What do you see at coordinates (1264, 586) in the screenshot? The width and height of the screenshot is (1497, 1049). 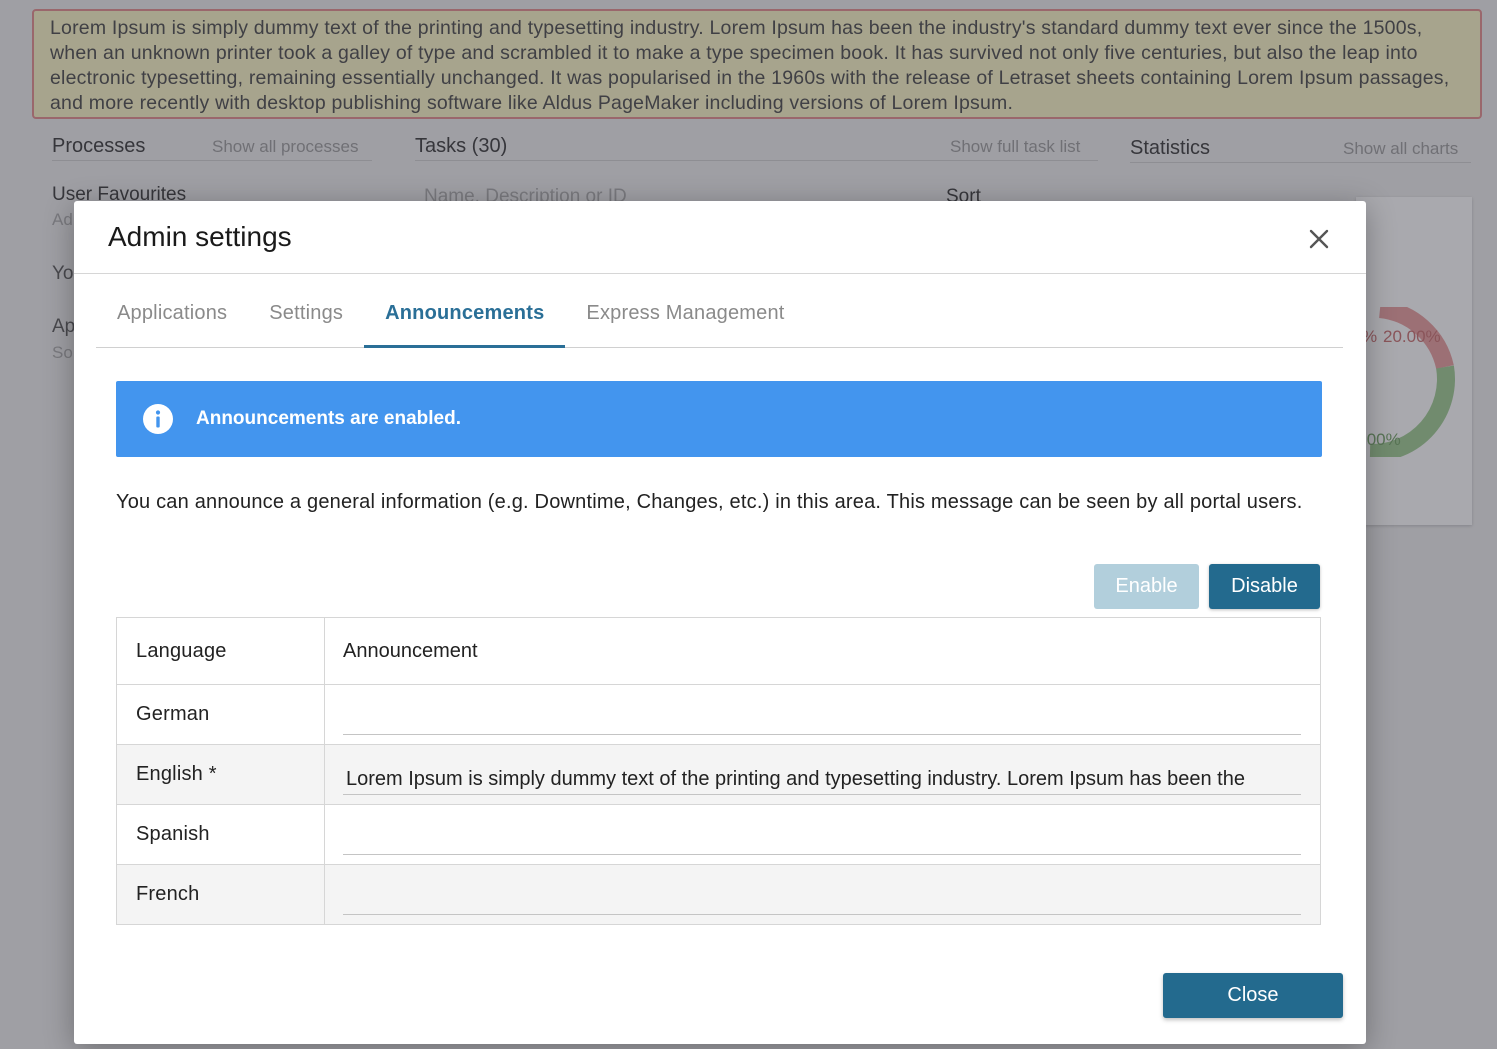 I see `disable-button: Disable` at bounding box center [1264, 586].